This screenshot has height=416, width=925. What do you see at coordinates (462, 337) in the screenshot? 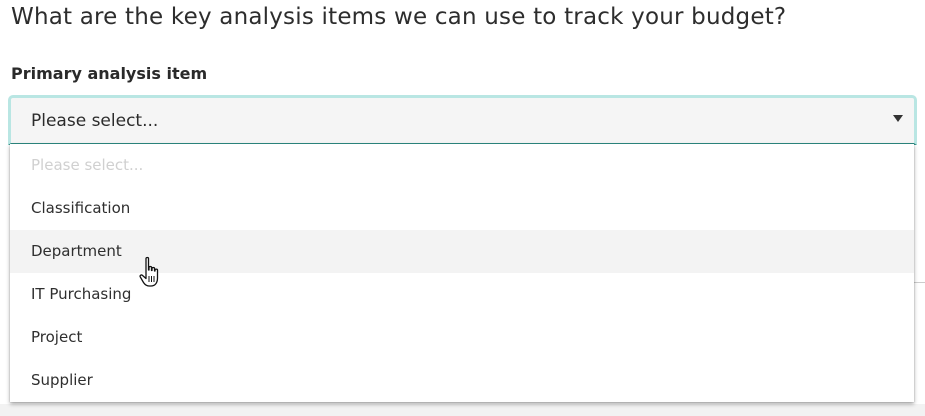
I see `option-project: Project` at bounding box center [462, 337].